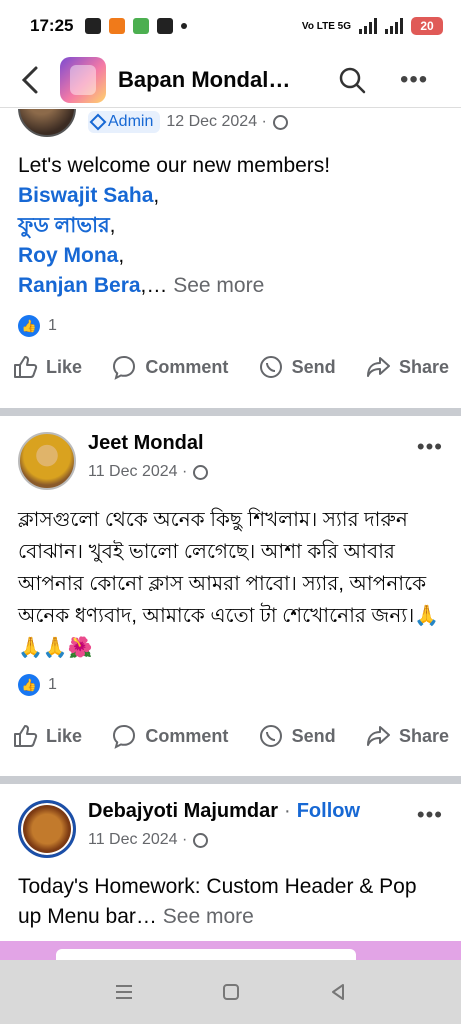  Describe the element at coordinates (93, 26) in the screenshot. I see `chat-icon` at that location.